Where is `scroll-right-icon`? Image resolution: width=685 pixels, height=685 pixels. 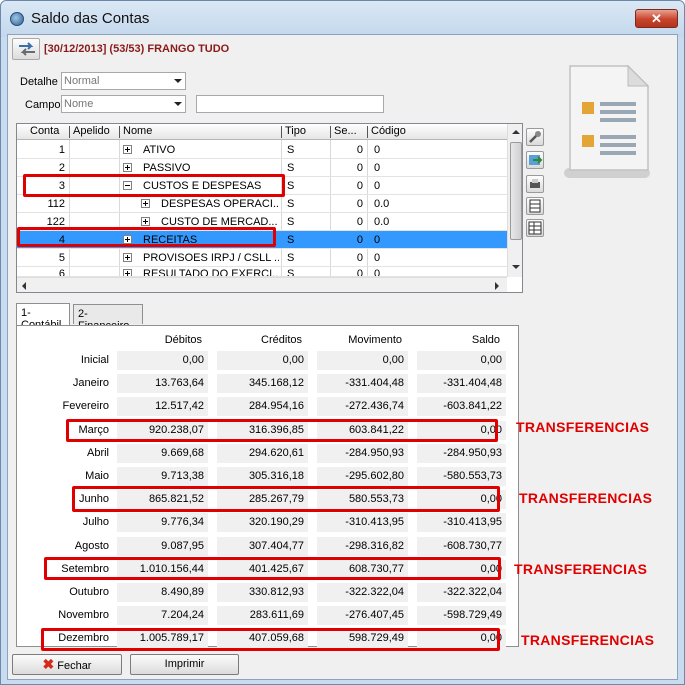
scroll-right-icon is located at coordinates (497, 286).